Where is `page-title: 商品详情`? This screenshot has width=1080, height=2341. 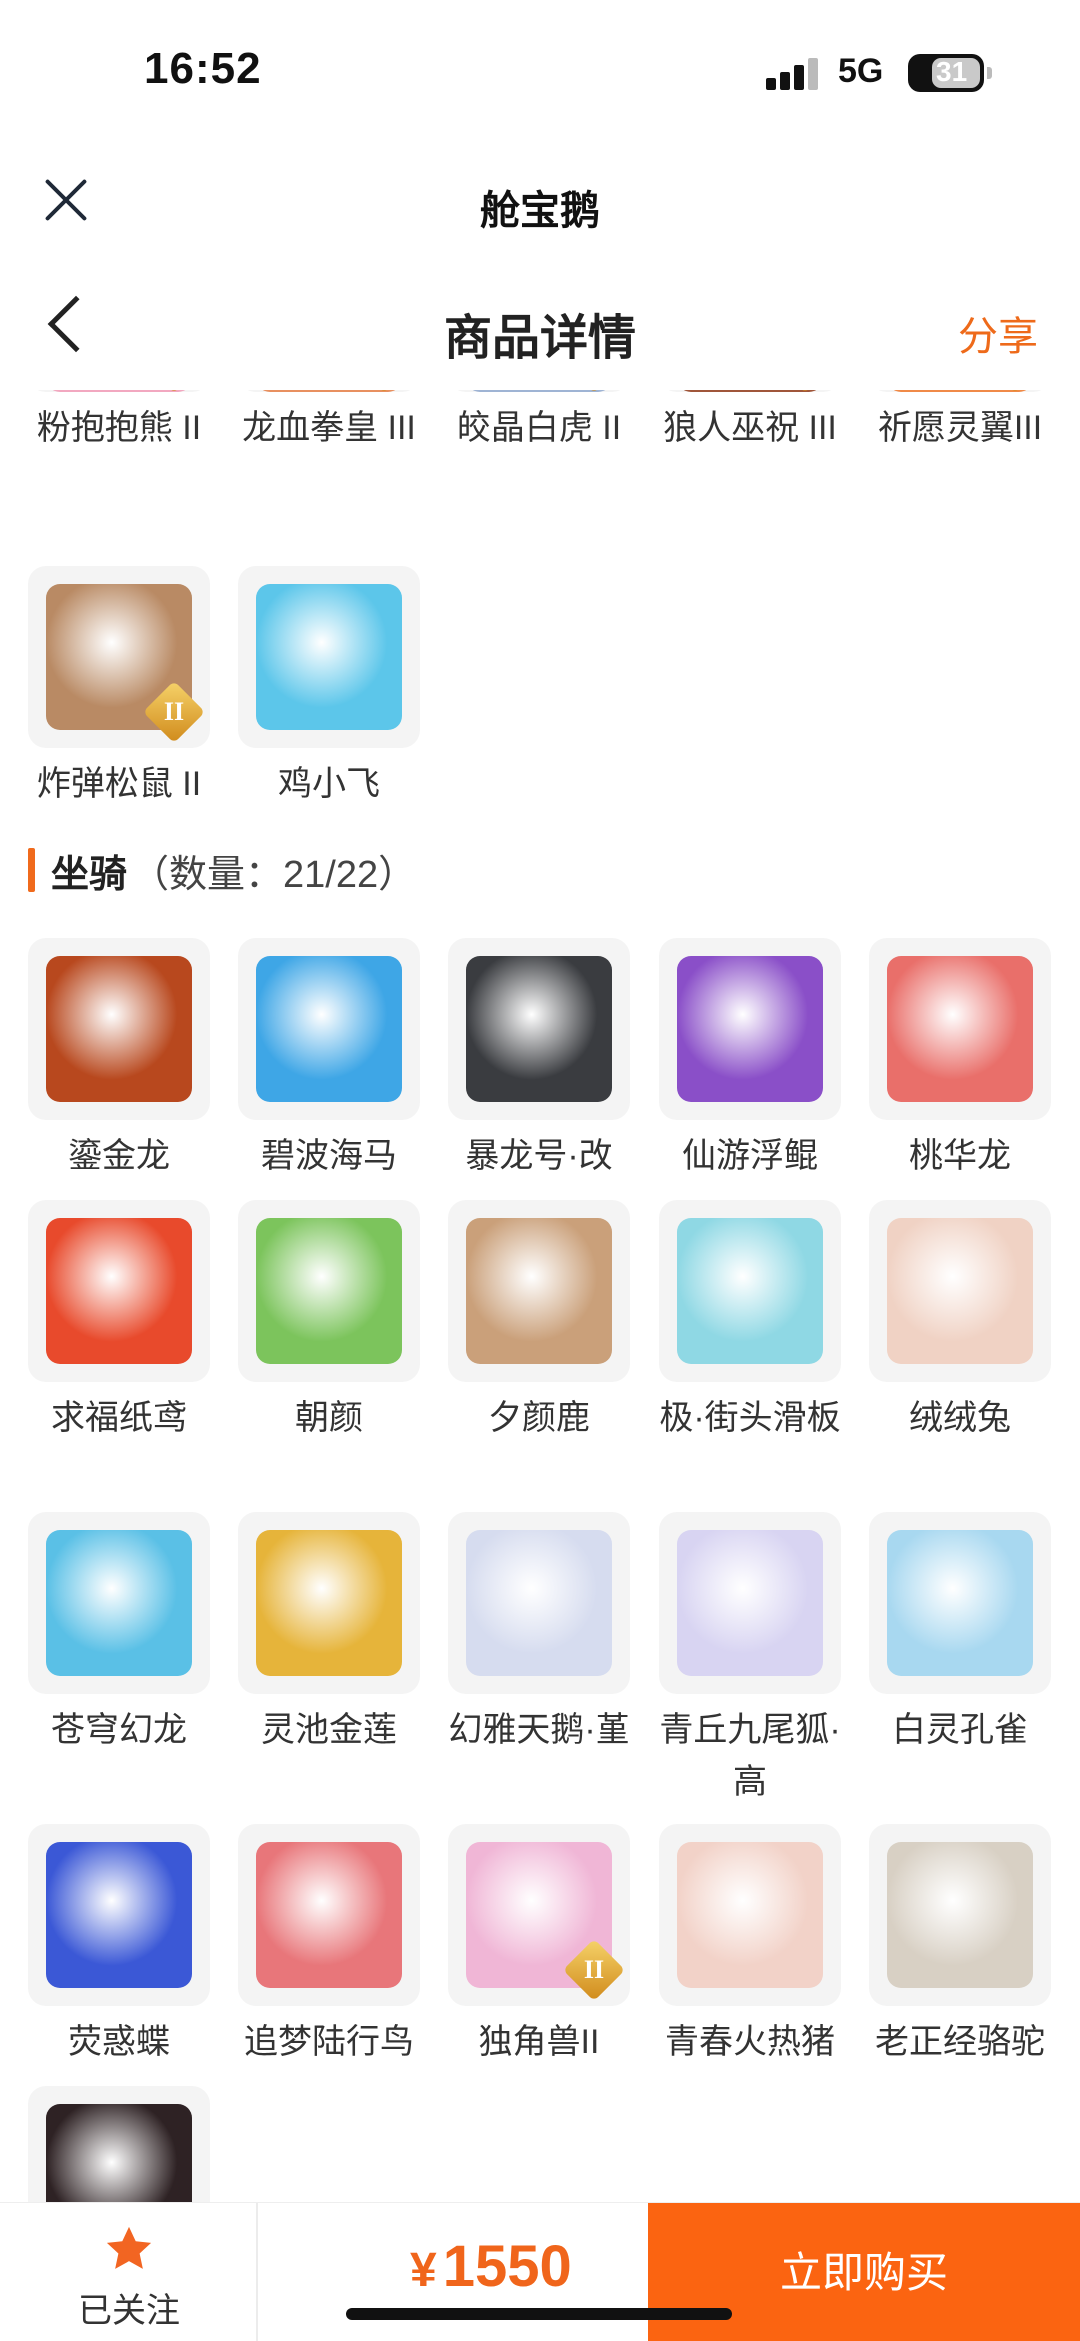
page-title: 商品详情 is located at coordinates (539, 338).